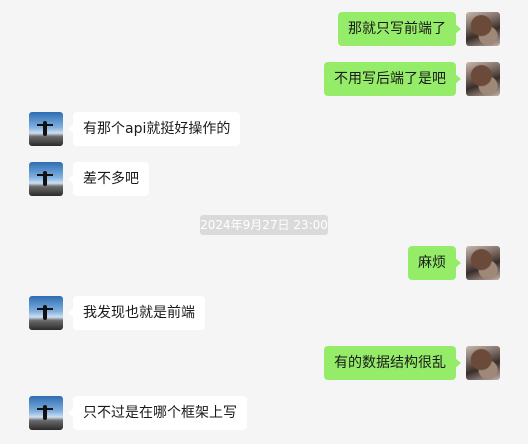 This screenshot has width=528, height=444. What do you see at coordinates (108, 179) in the screenshot?
I see `message-bubble-incoming: 差不多吧` at bounding box center [108, 179].